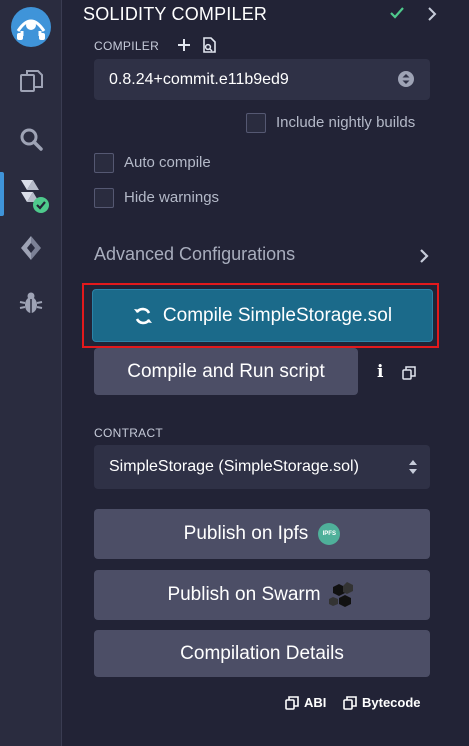 The image size is (469, 746). What do you see at coordinates (413, 467) in the screenshot?
I see `contract-select-arrows-icon` at bounding box center [413, 467].